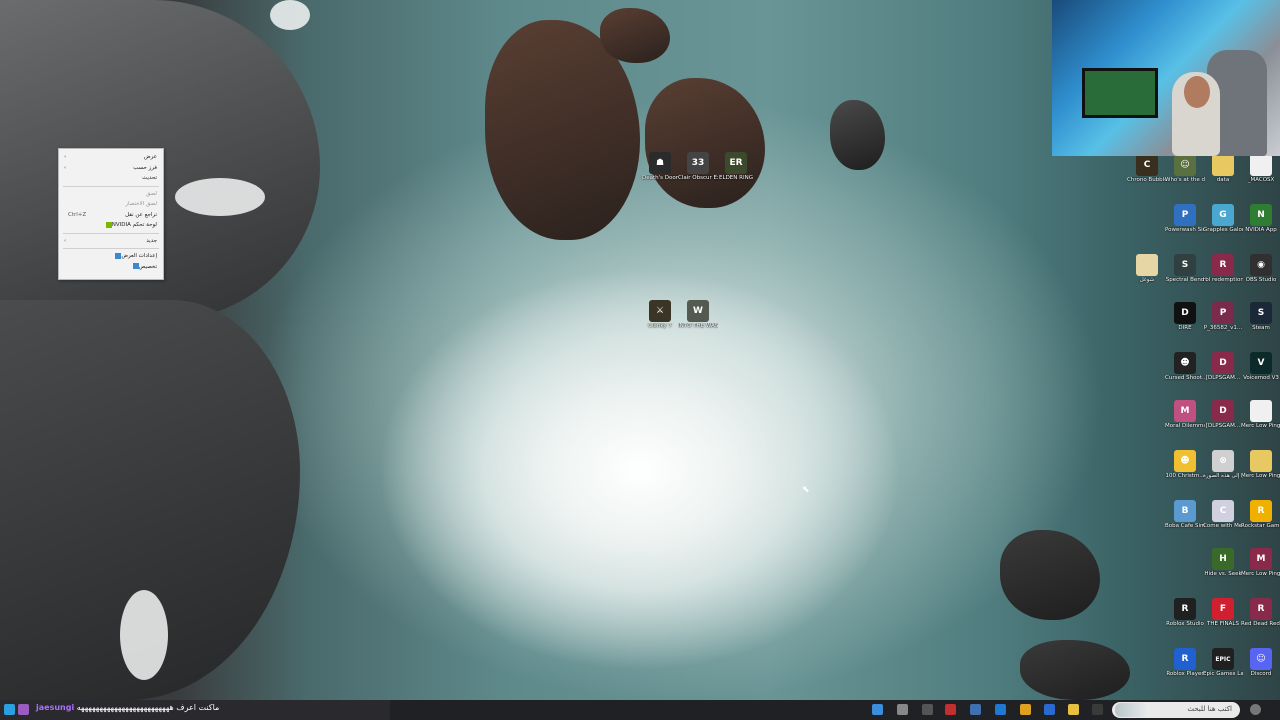 The width and height of the screenshot is (1280, 720). What do you see at coordinates (1147, 169) in the screenshot?
I see `desktop-icon: CChrono Bubble T` at bounding box center [1147, 169].